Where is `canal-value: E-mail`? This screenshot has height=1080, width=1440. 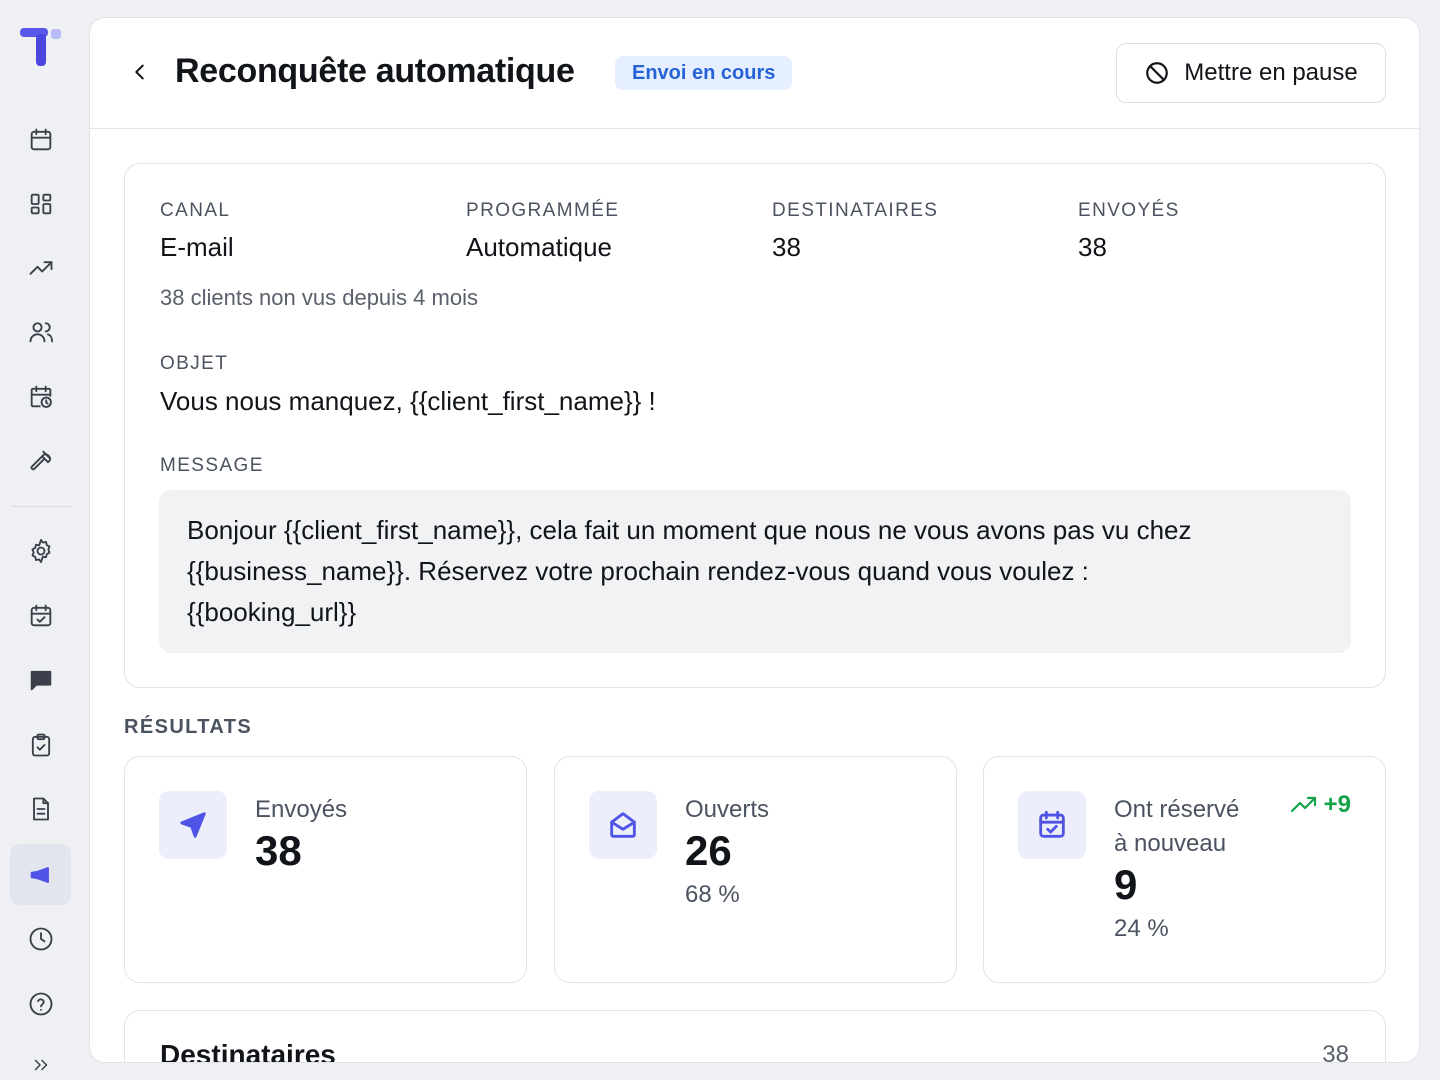 canal-value: E-mail is located at coordinates (197, 247).